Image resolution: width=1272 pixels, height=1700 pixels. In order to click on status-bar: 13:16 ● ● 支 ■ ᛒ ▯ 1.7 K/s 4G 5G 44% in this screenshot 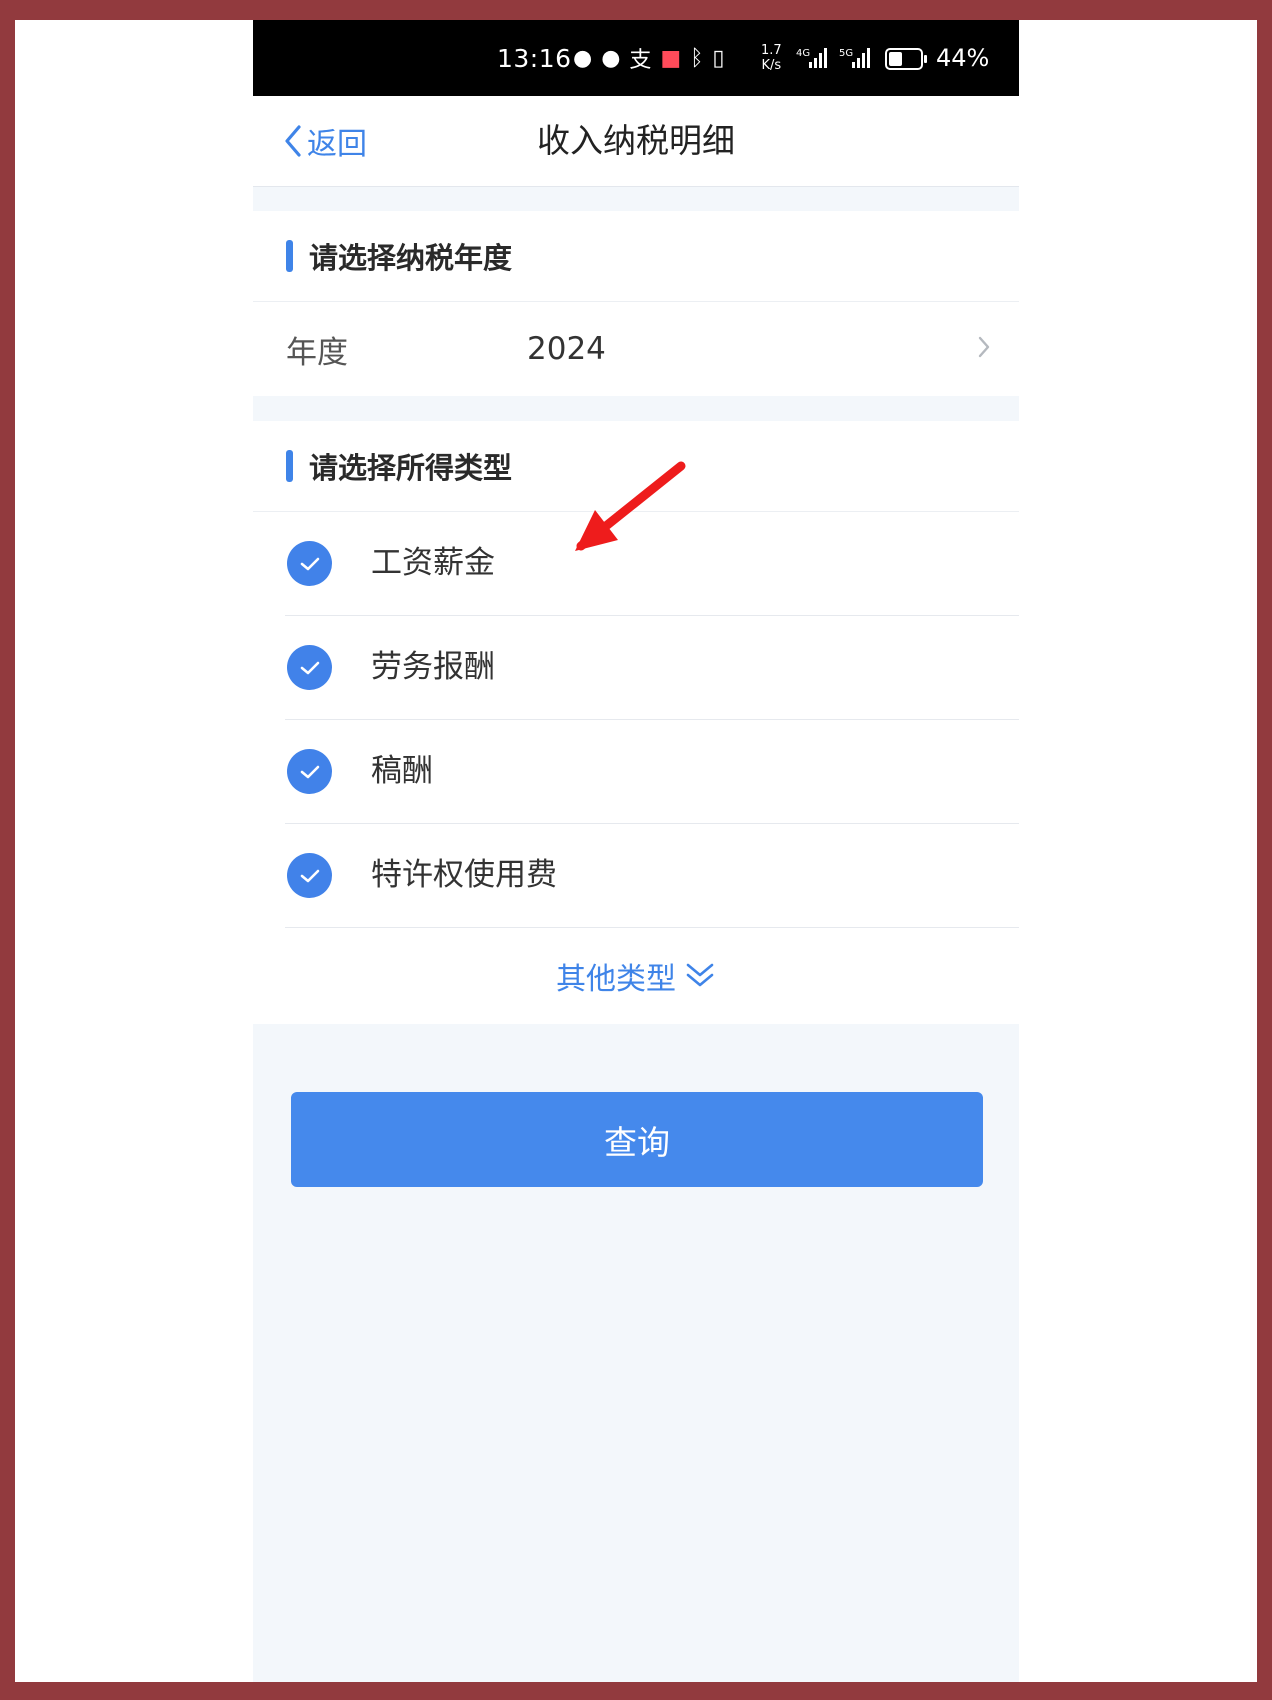, I will do `click(636, 58)`.